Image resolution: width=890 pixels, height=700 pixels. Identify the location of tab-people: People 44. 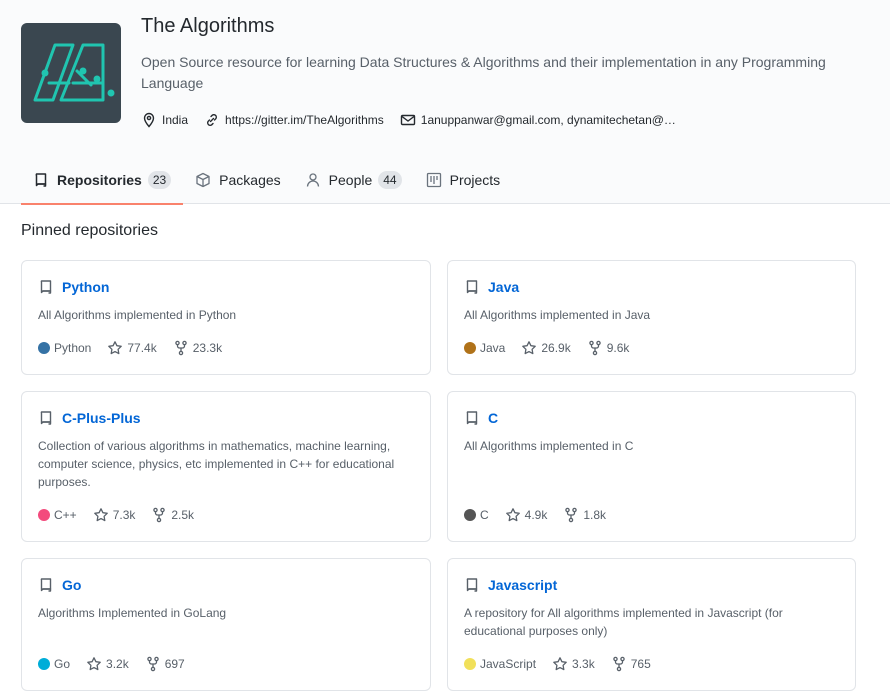
(353, 180).